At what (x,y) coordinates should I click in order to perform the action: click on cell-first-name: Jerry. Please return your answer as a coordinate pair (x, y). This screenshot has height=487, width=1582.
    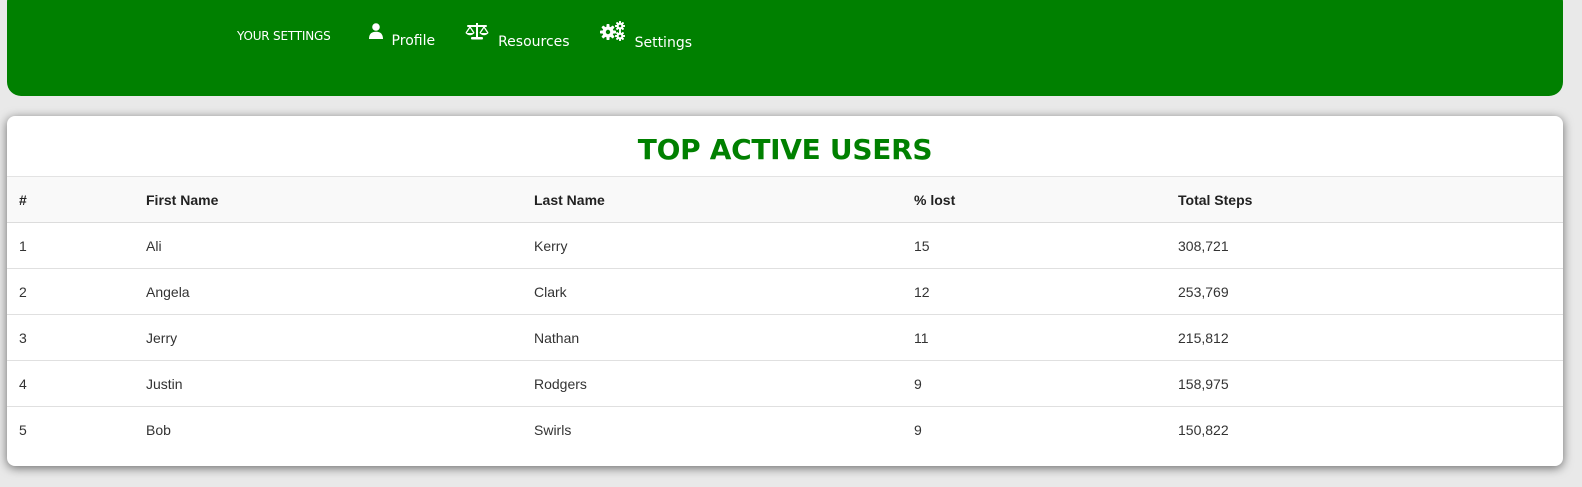
    Looking at the image, I should click on (328, 337).